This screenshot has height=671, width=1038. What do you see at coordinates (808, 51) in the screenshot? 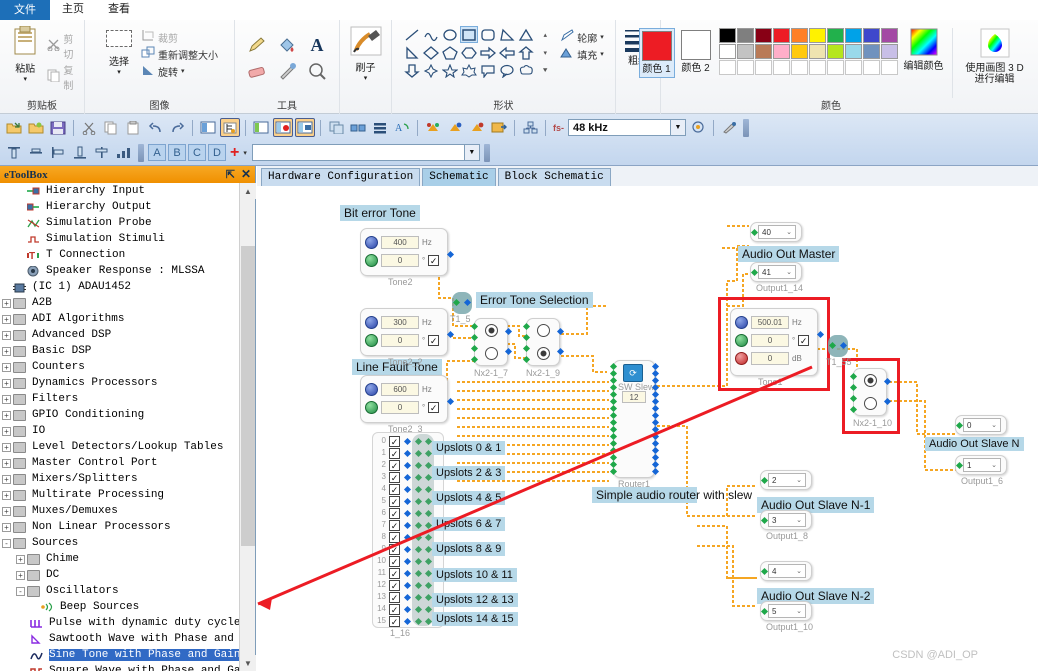
I see `color-palette` at bounding box center [808, 51].